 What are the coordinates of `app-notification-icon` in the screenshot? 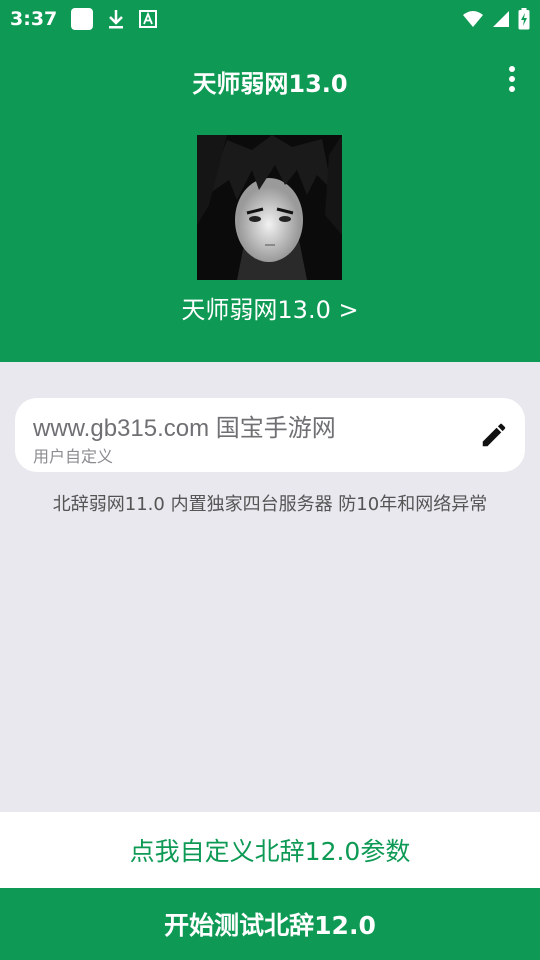 It's located at (82, 19).